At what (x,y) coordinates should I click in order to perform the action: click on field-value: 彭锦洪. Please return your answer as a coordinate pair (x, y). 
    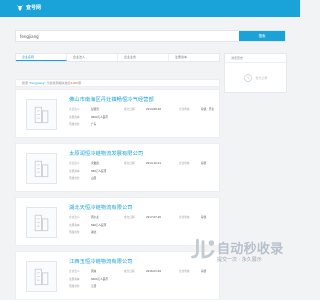
    Looking at the image, I should click on (95, 109).